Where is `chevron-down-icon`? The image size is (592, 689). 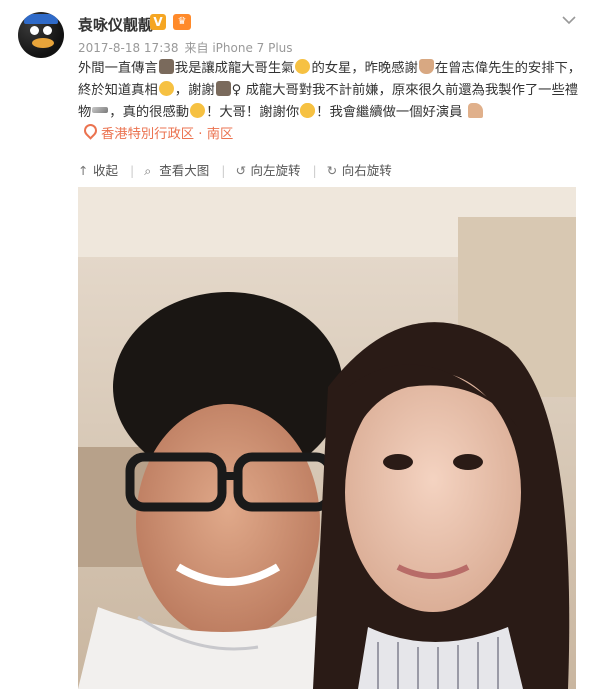
chevron-down-icon is located at coordinates (569, 19).